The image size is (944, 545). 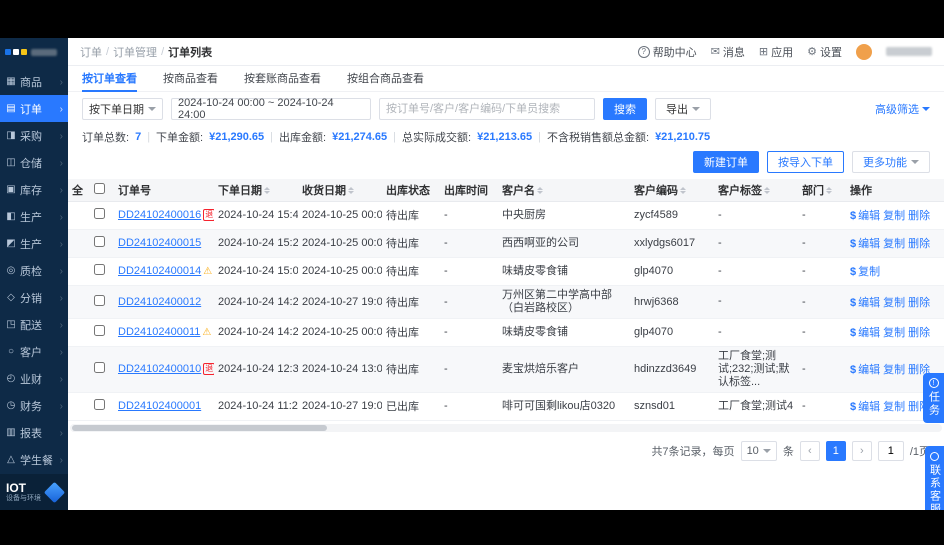 I want to click on col-outbound-status: 出库状态, so click(x=411, y=190).